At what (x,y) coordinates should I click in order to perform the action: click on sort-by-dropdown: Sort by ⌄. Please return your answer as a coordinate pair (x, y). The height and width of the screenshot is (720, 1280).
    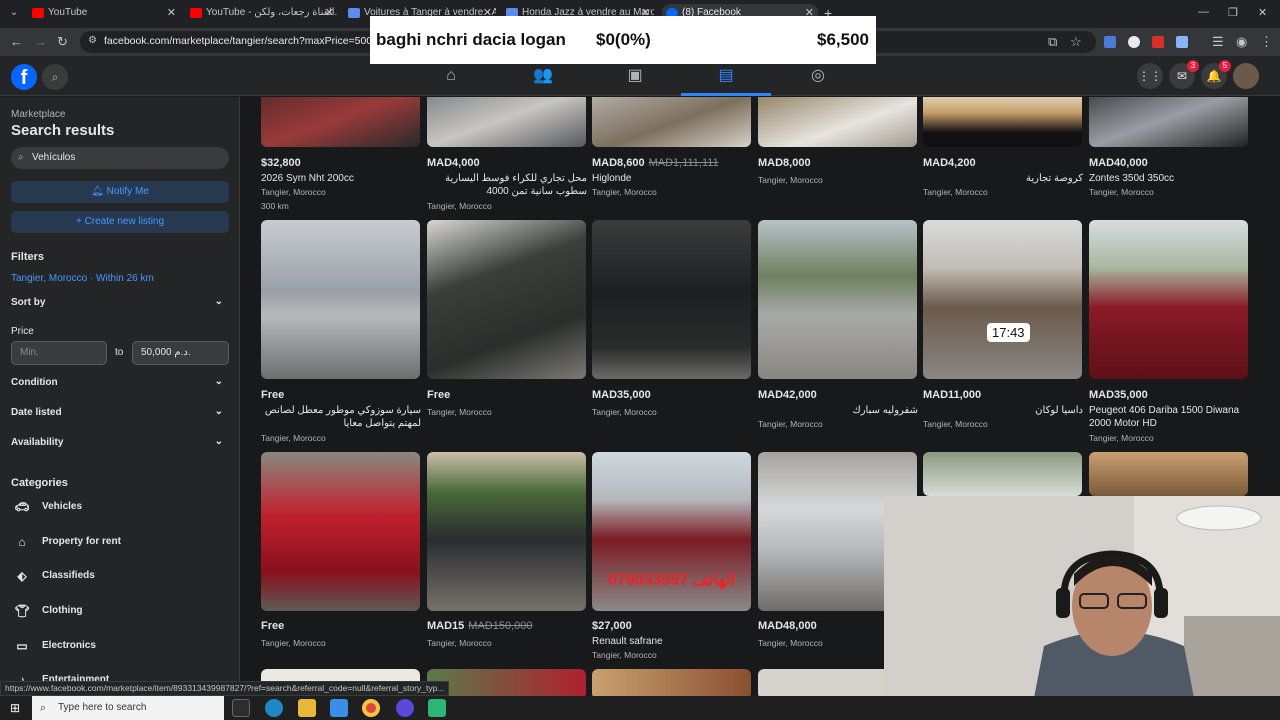
    Looking at the image, I should click on (117, 302).